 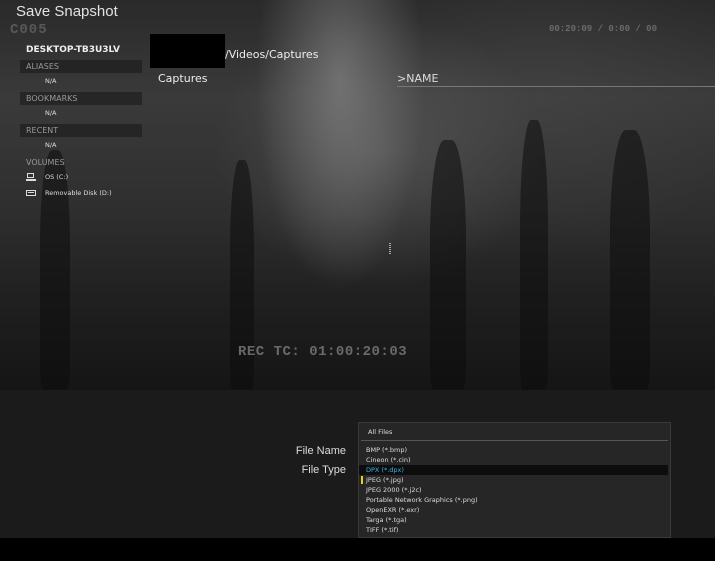 I want to click on computer-drive-icon, so click(x=31, y=177).